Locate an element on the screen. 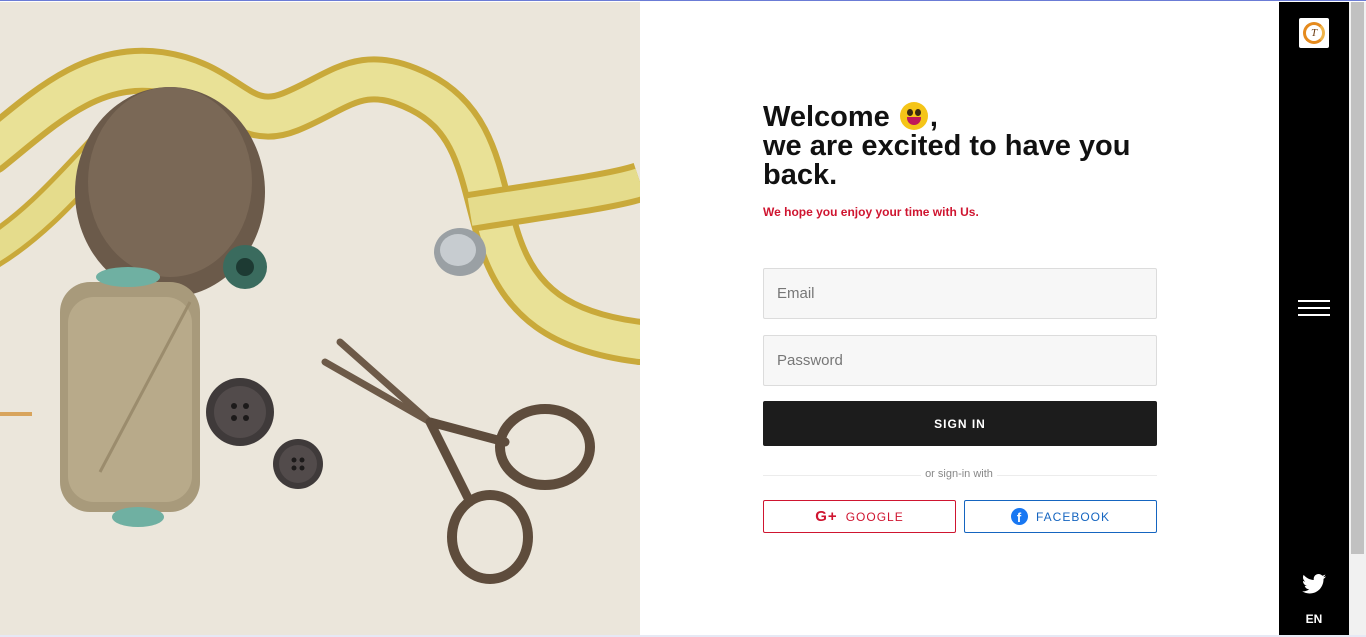  subtitle: We hope you enjoy your time with Us. is located at coordinates (871, 212).